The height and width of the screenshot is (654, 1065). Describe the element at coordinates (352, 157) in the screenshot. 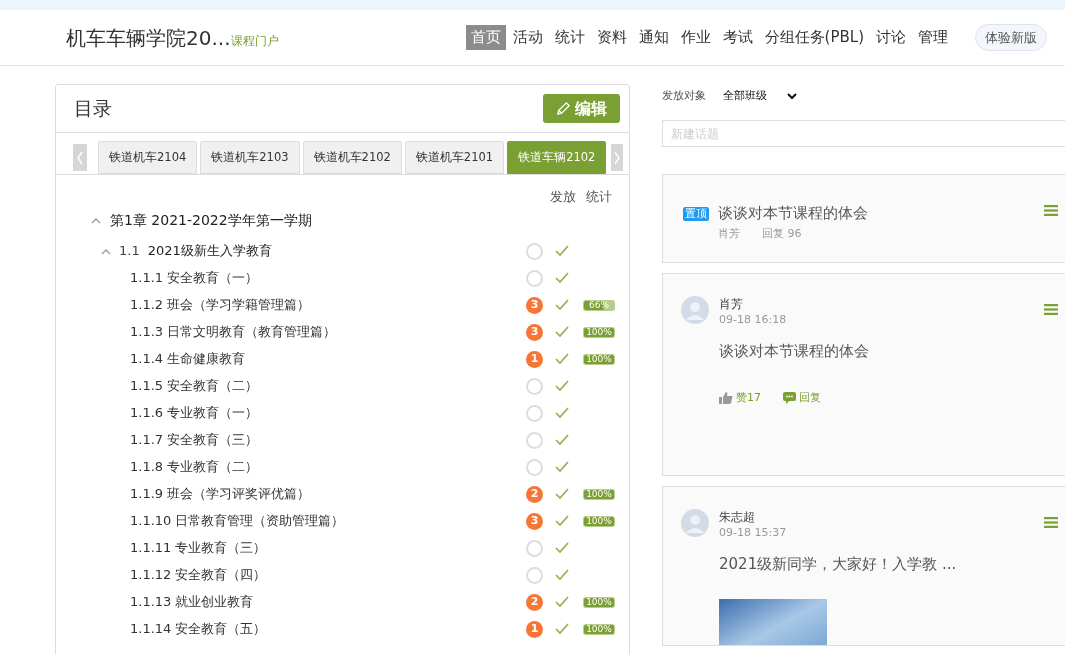

I see `class-tab: 铁道机车2102` at that location.